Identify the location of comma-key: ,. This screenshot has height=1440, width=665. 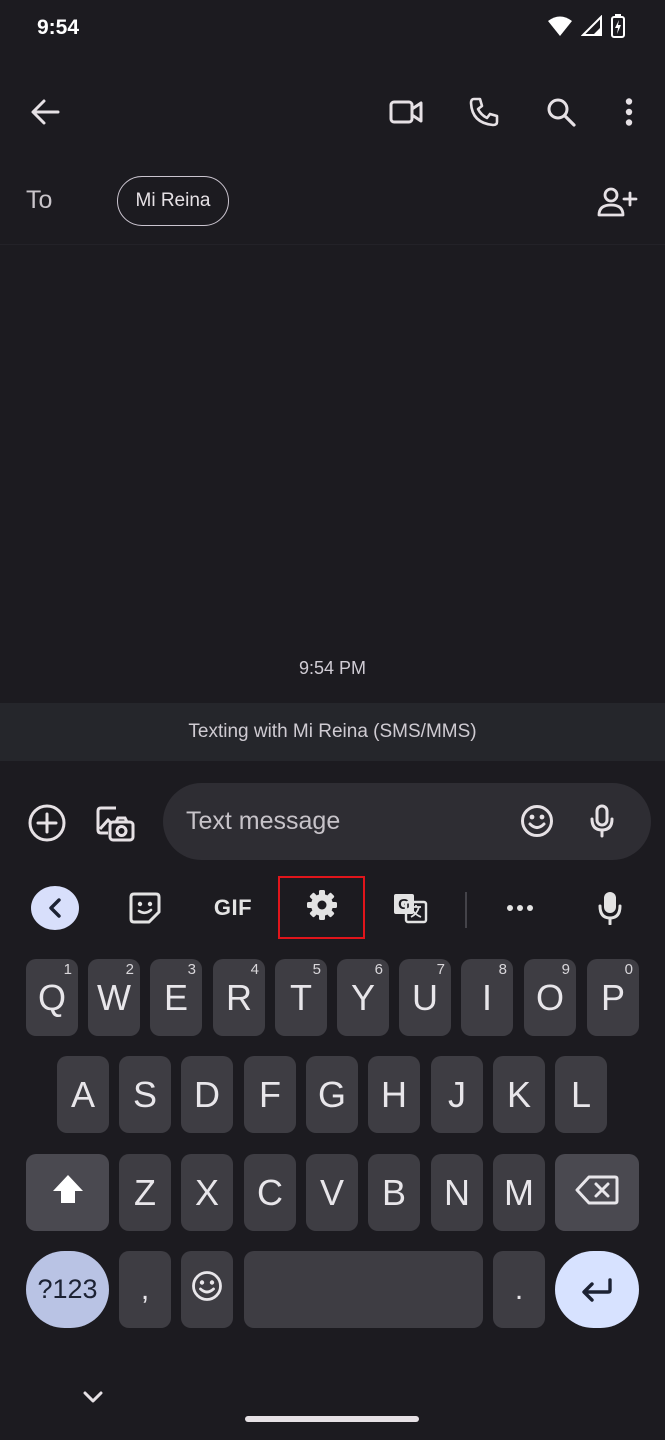
(145, 1289).